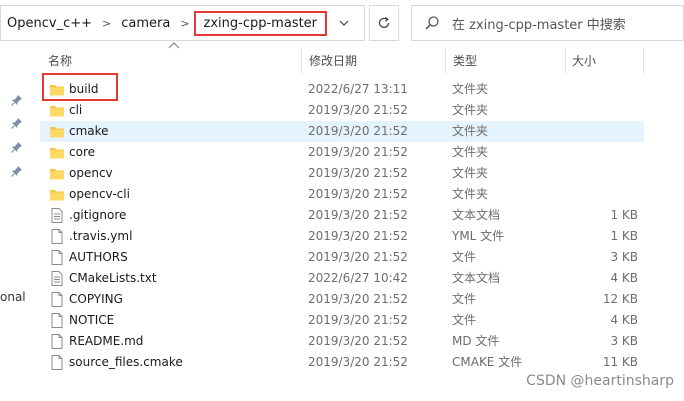  Describe the element at coordinates (478, 236) in the screenshot. I see `file-type: YML 文件` at that location.